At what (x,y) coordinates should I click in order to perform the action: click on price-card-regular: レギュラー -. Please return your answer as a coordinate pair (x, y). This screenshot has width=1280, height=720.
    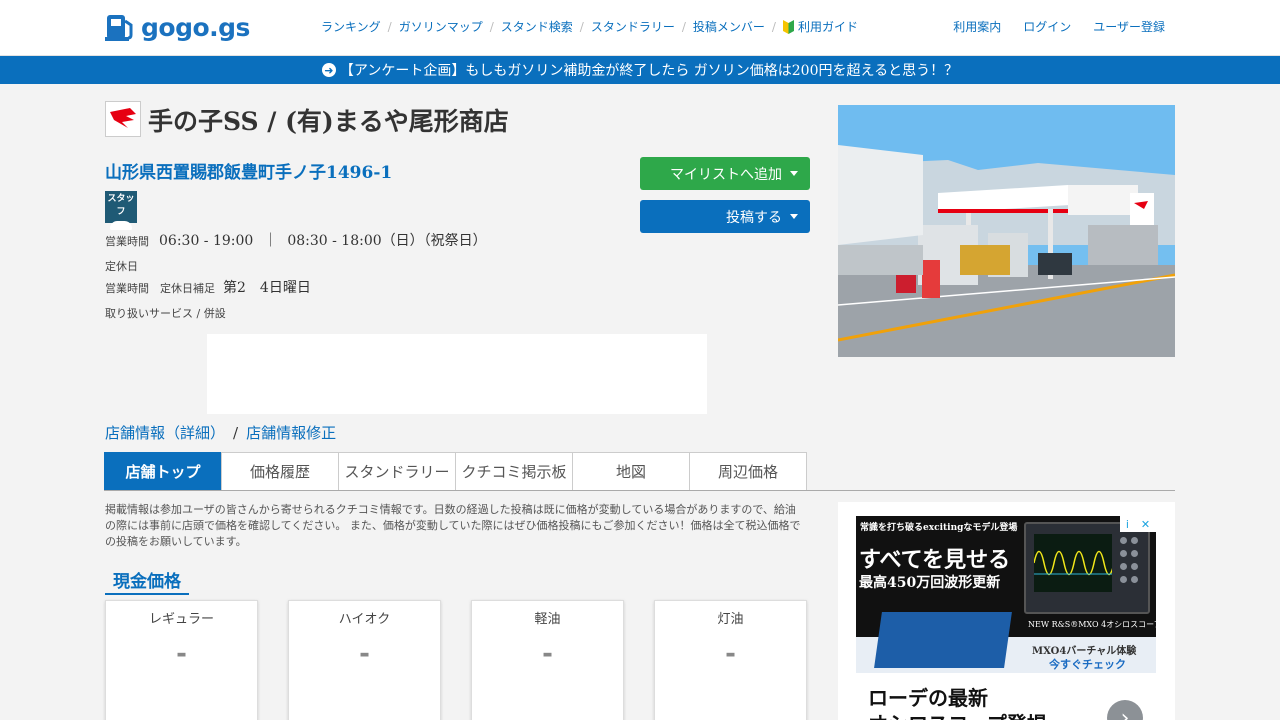
    Looking at the image, I should click on (181, 660).